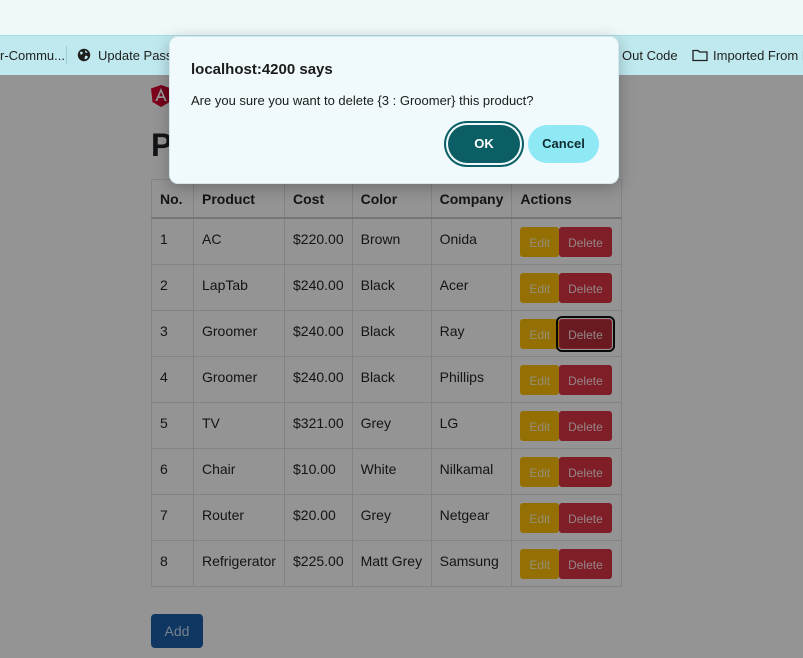 This screenshot has width=803, height=658. Describe the element at coordinates (563, 144) in the screenshot. I see `cancel-button: Cancel` at that location.